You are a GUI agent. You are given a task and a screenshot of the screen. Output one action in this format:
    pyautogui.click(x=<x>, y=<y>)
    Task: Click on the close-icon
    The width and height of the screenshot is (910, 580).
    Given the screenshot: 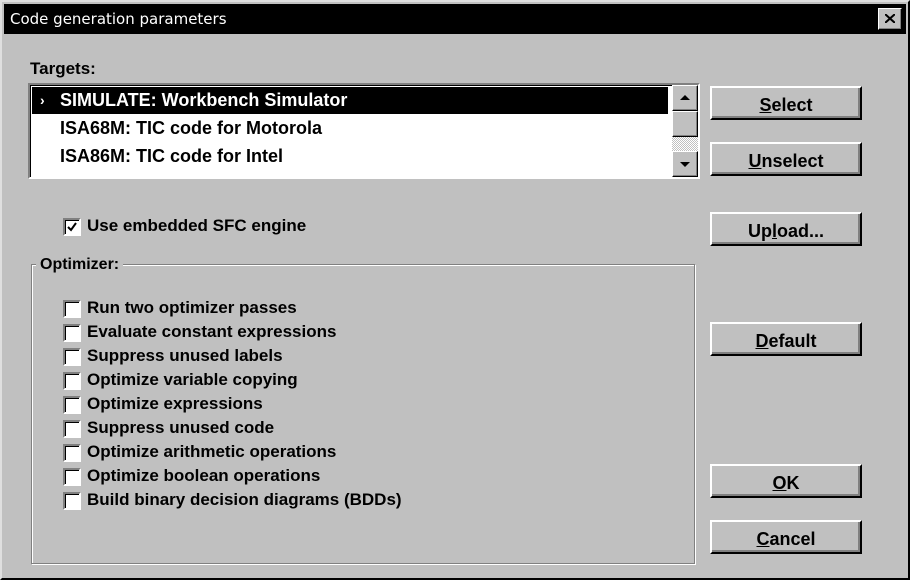 What is the action you would take?
    pyautogui.click(x=890, y=18)
    